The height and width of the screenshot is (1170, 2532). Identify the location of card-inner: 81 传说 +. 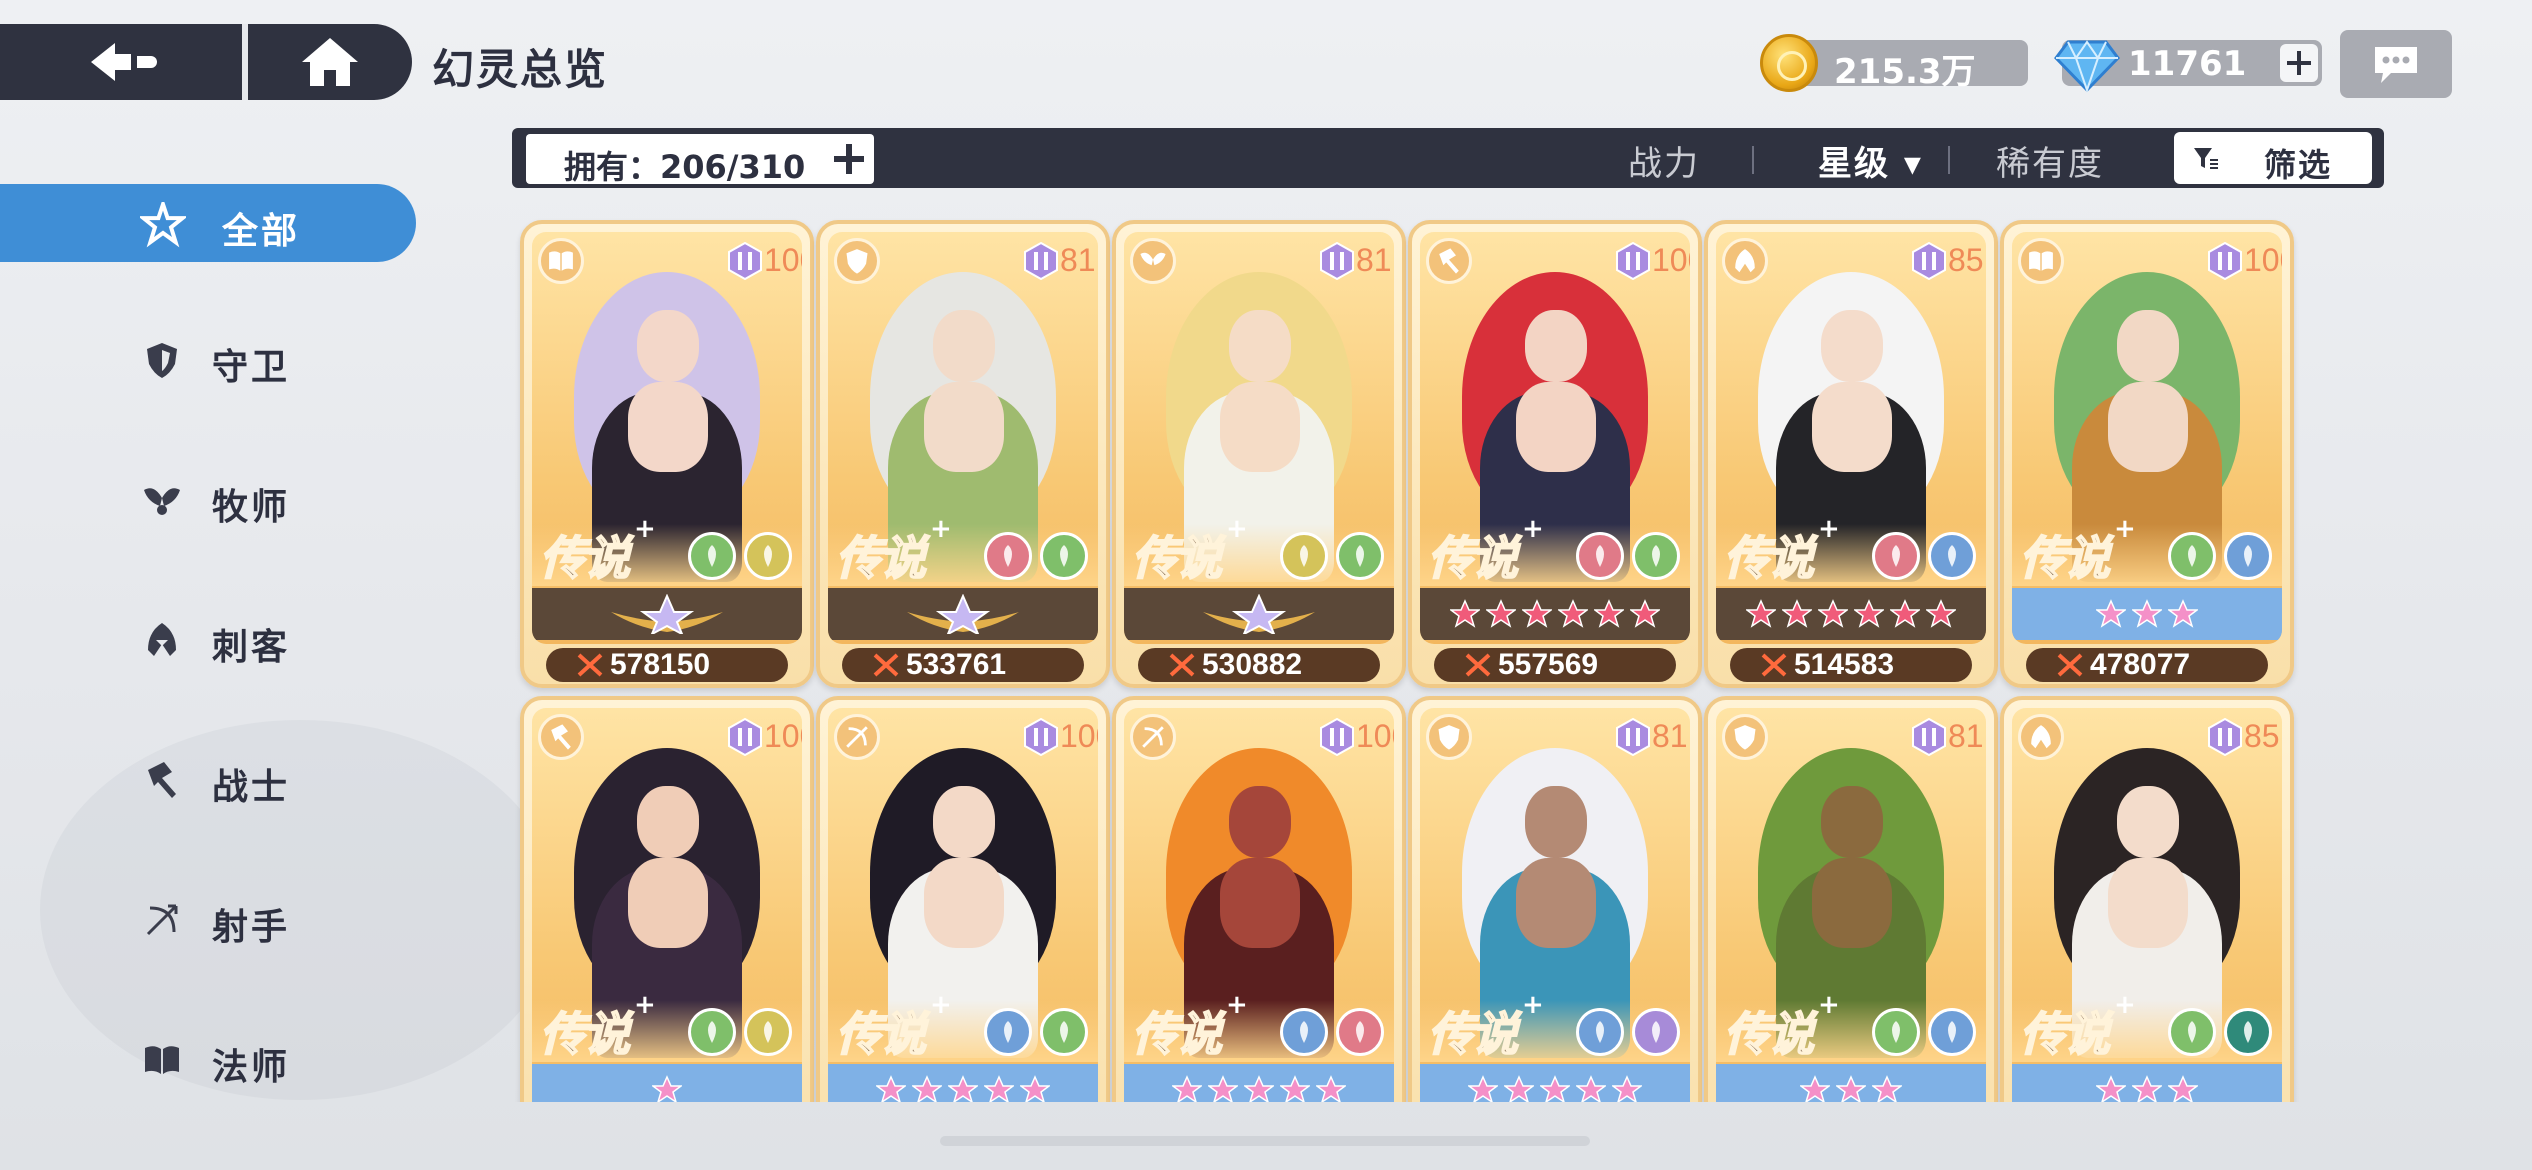
(1555, 905).